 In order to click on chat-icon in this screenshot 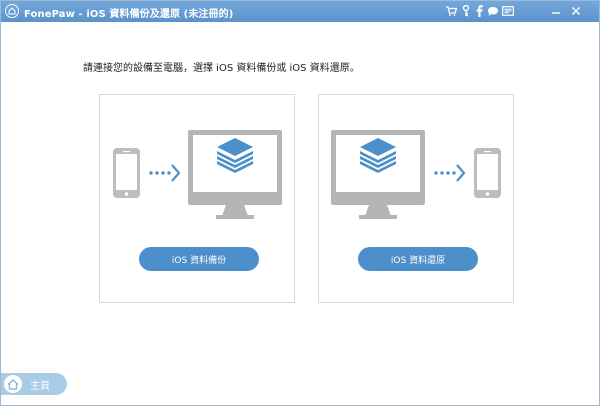, I will do `click(493, 11)`.